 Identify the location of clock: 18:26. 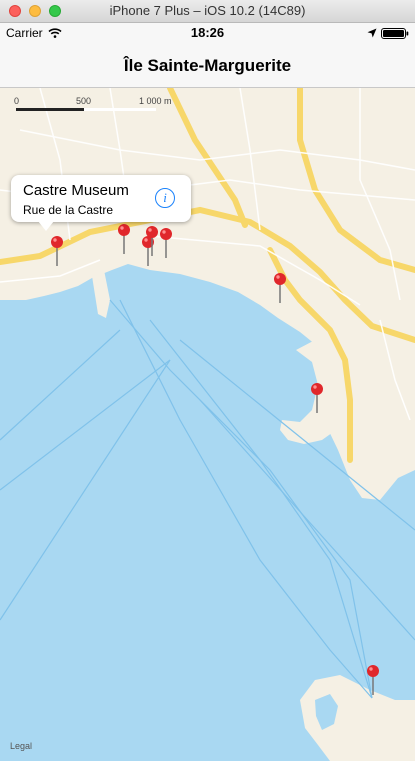
(207, 32).